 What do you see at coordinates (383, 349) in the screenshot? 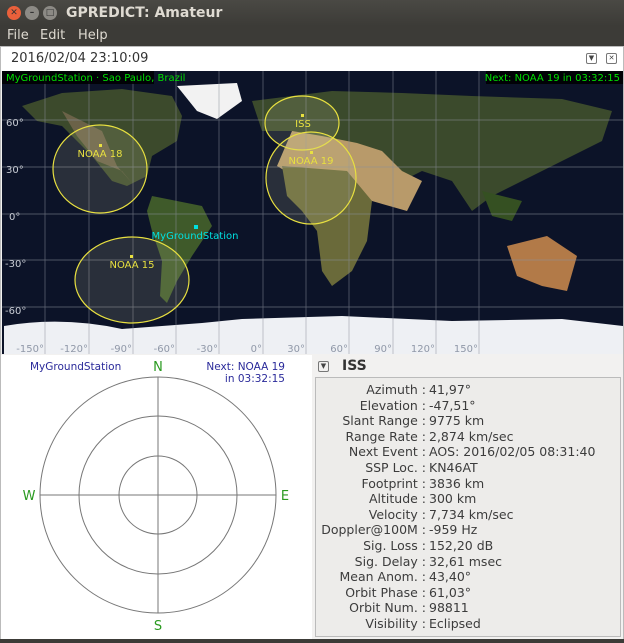
I see `lon-label: 90°` at bounding box center [383, 349].